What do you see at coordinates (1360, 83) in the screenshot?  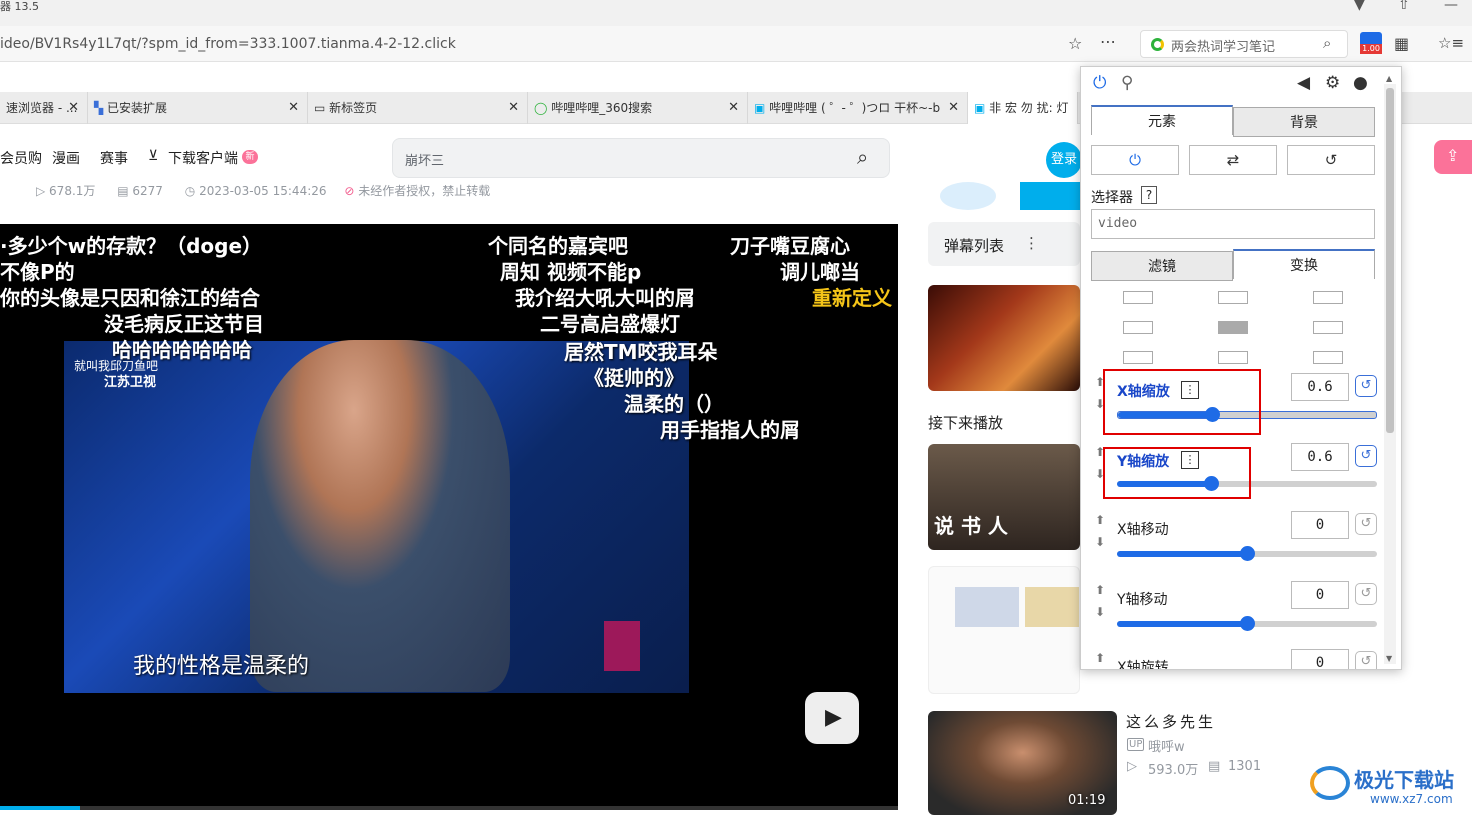 I see `github-icon: ●` at bounding box center [1360, 83].